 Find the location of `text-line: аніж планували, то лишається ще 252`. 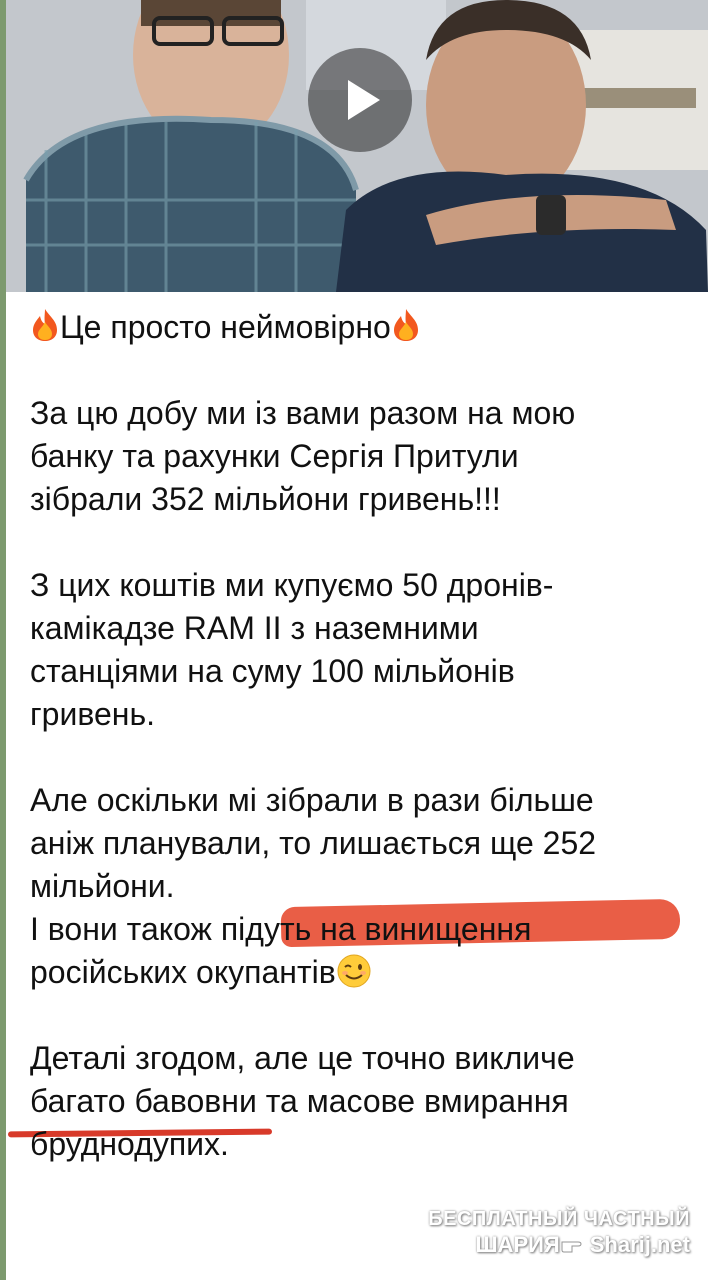

text-line: аніж планували, то лишається ще 252 is located at coordinates (313, 843).